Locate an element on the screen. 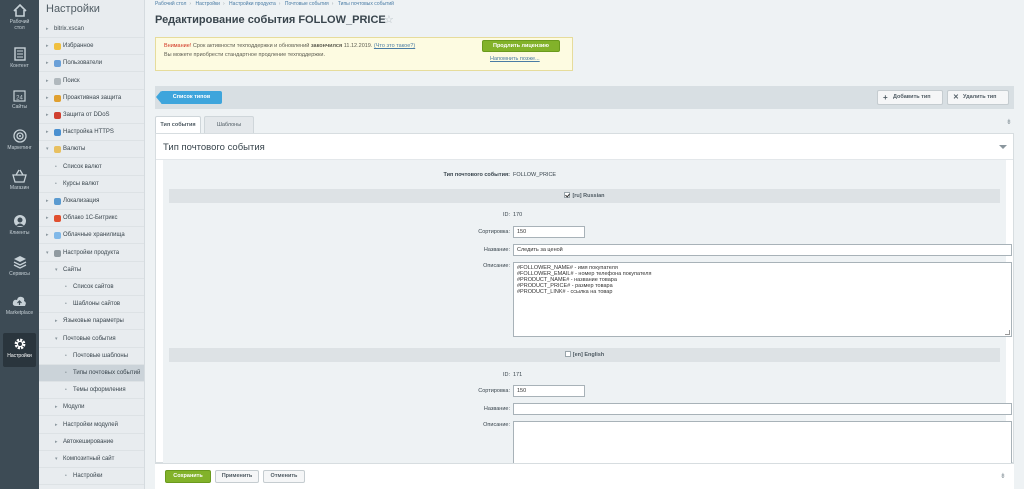 Image resolution: width=1024 pixels, height=489 pixels. menu-item-currency-list: • Список валют is located at coordinates (91, 167).